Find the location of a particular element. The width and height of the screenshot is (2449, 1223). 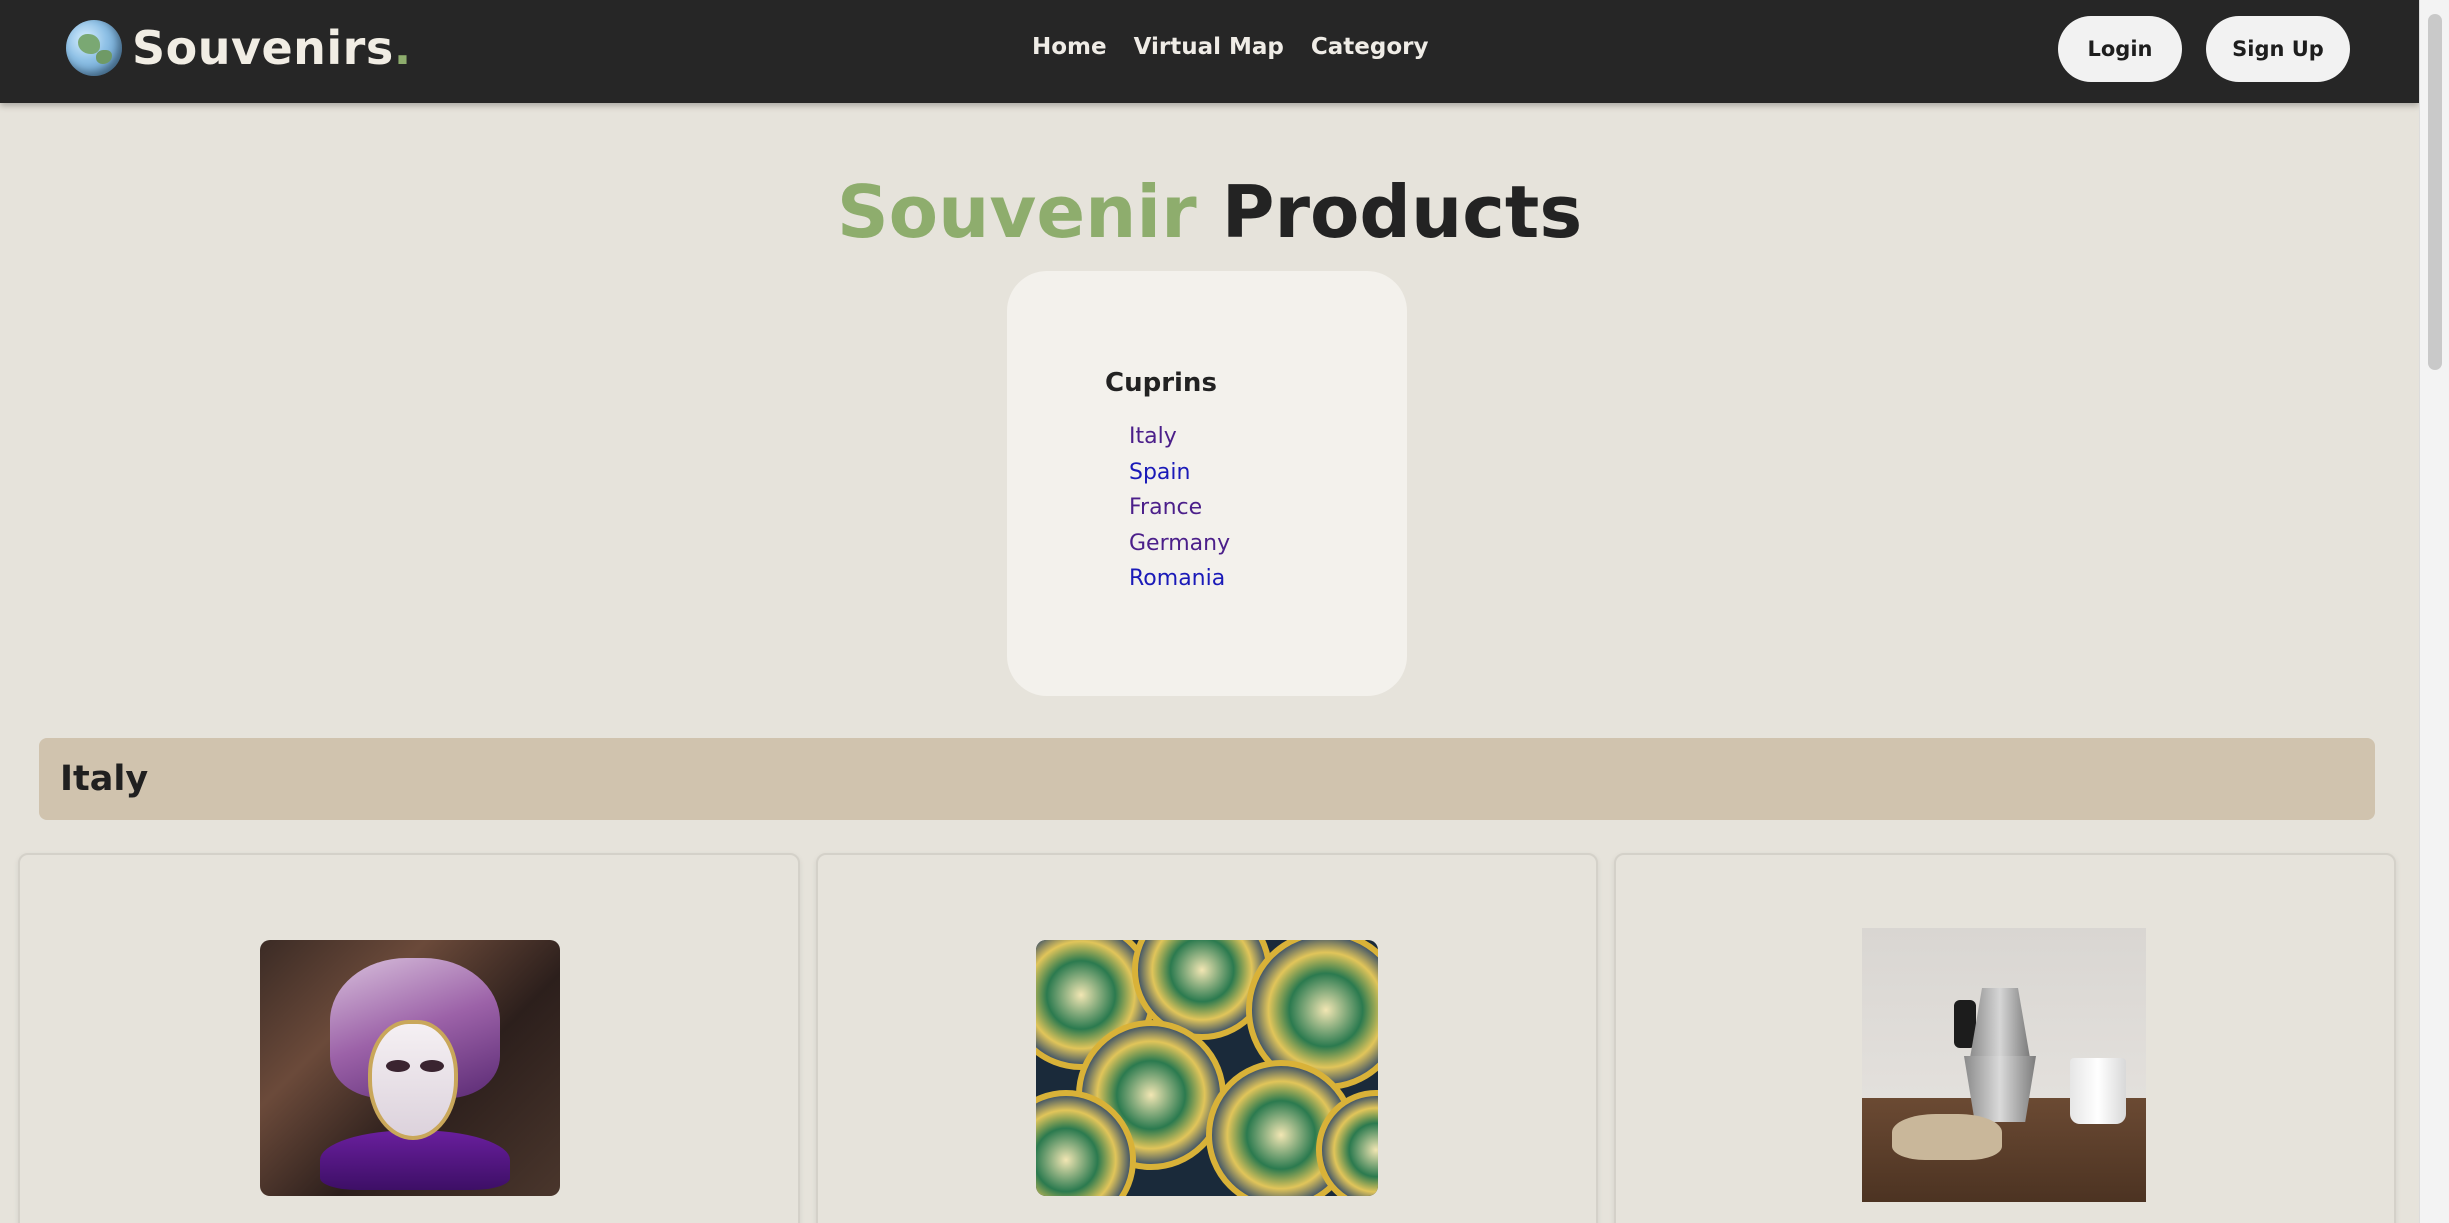

toc-link-italy: Italy is located at coordinates (1179, 437).